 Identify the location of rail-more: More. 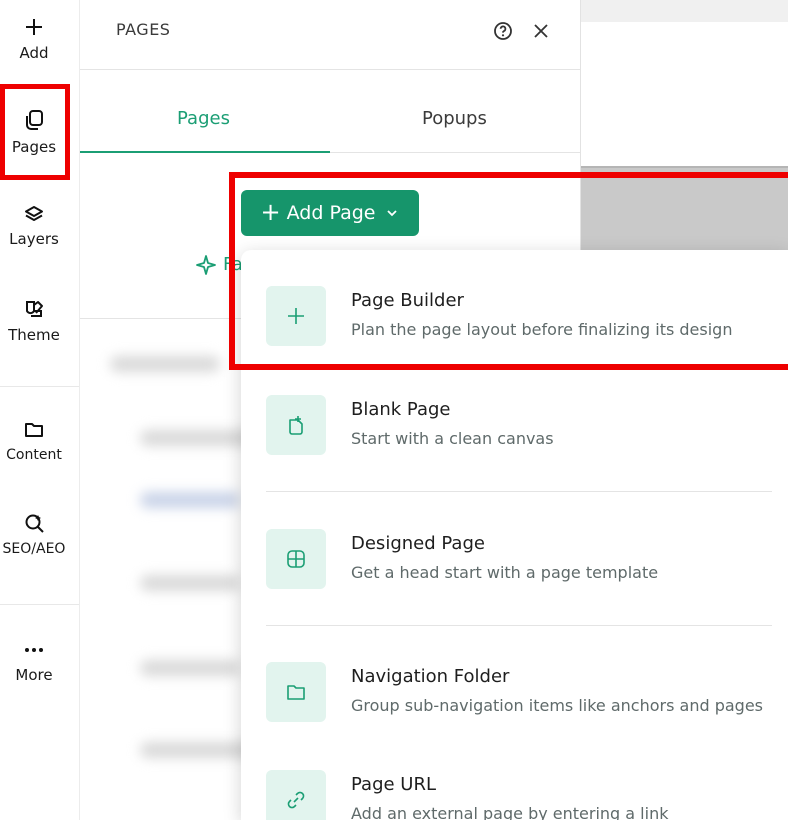
(34, 662).